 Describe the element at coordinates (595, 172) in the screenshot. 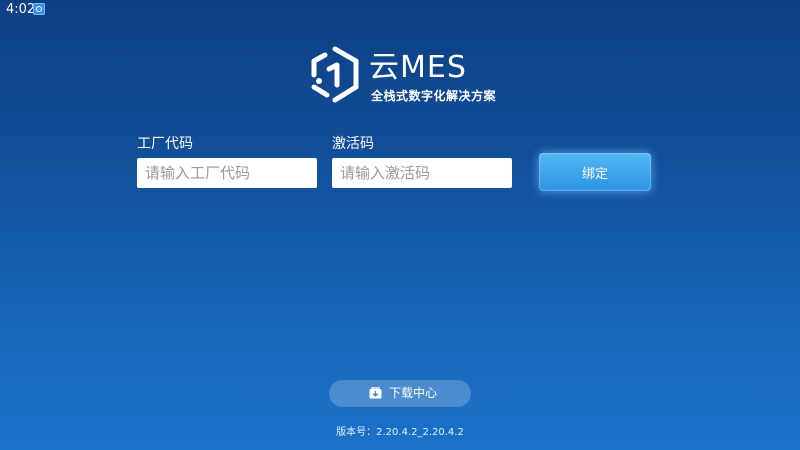

I see `bind-button: 绑定` at that location.